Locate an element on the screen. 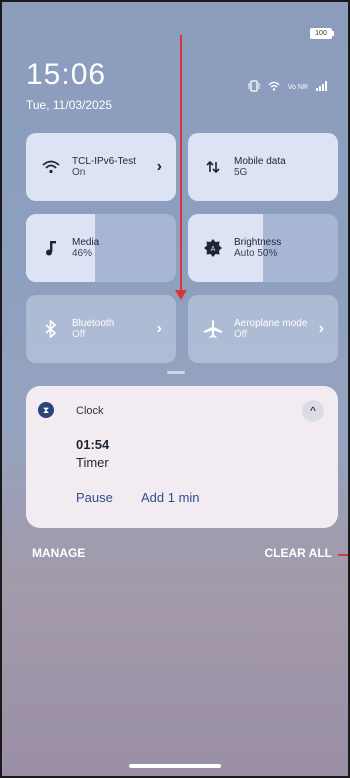 The height and width of the screenshot is (778, 350). wifi-icon is located at coordinates (51, 167).